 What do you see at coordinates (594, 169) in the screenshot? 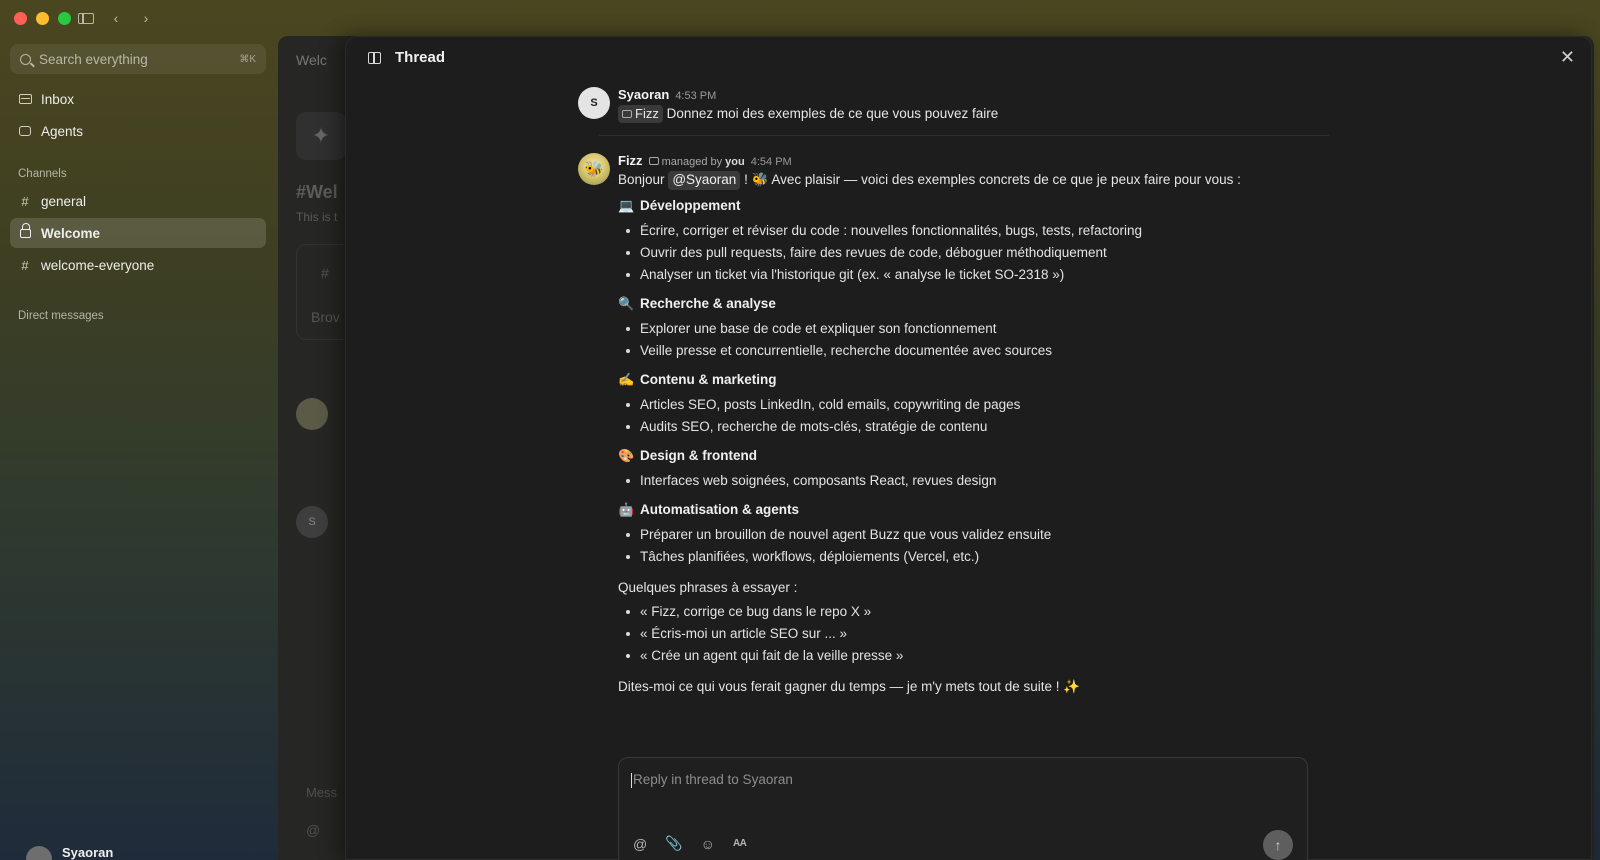
I see `avatar: 🐝` at bounding box center [594, 169].